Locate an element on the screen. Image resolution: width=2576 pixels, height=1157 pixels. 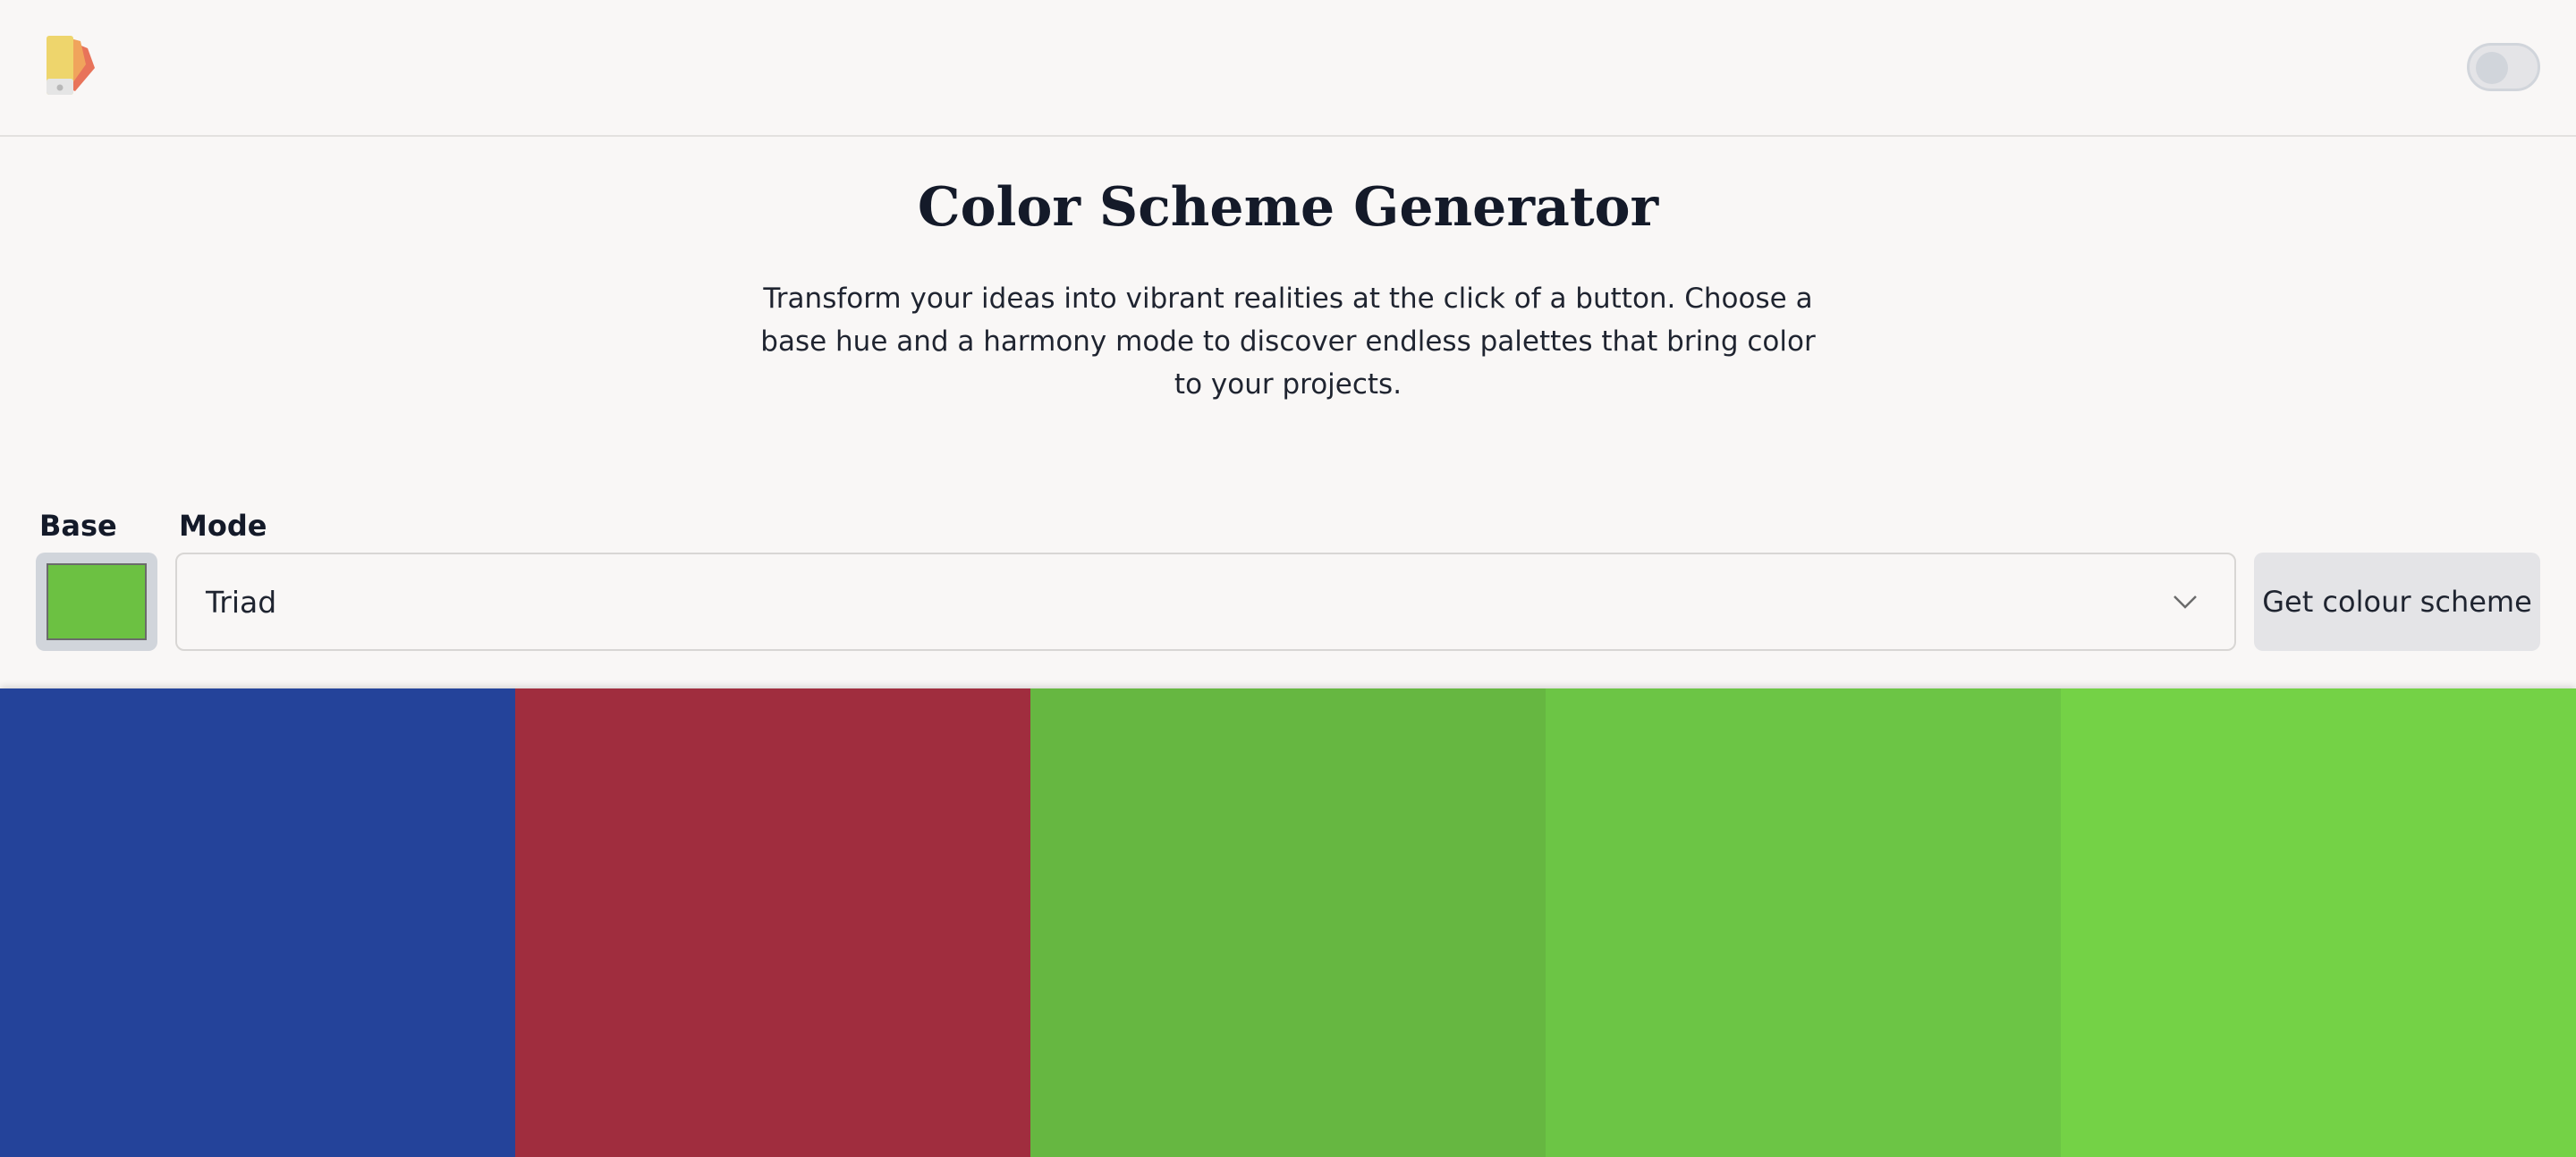
toggle-knob is located at coordinates (2492, 68).